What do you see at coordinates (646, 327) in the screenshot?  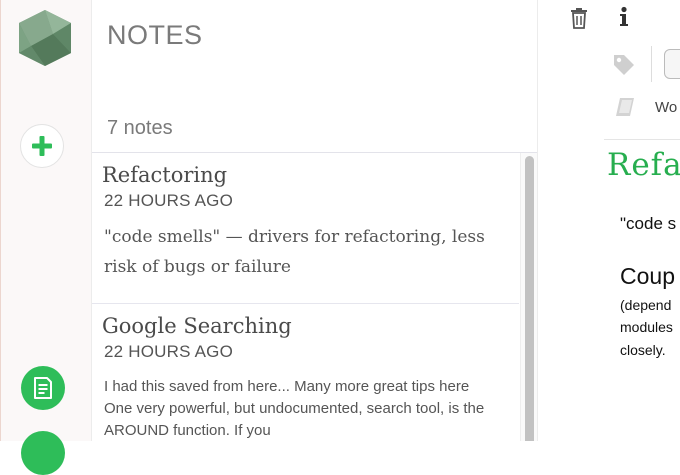 I see `note-body-text: modules` at bounding box center [646, 327].